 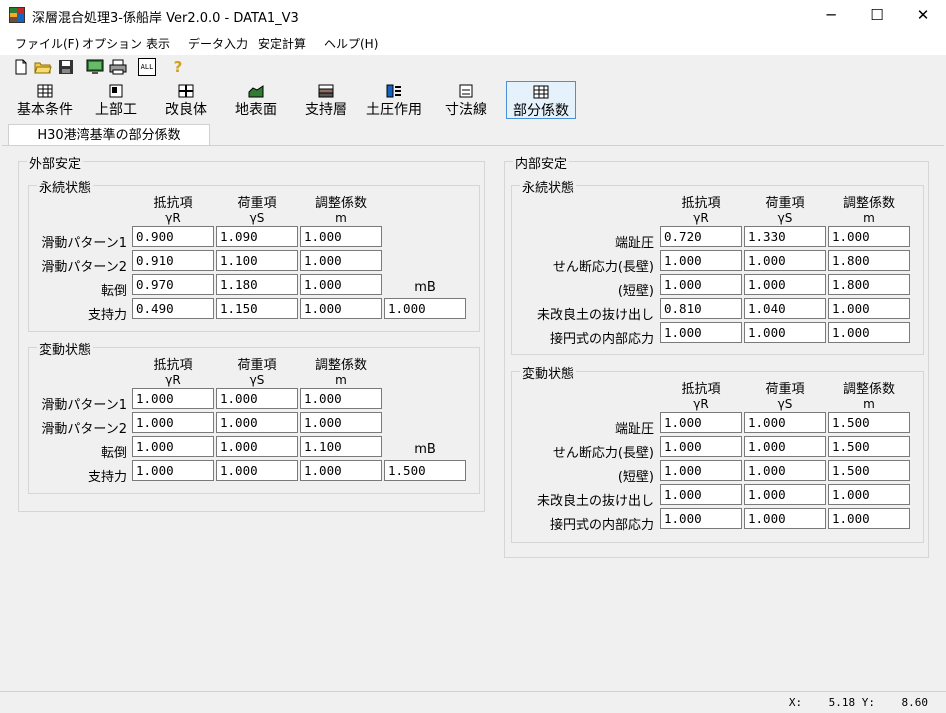 What do you see at coordinates (118, 67) in the screenshot?
I see `print-icon` at bounding box center [118, 67].